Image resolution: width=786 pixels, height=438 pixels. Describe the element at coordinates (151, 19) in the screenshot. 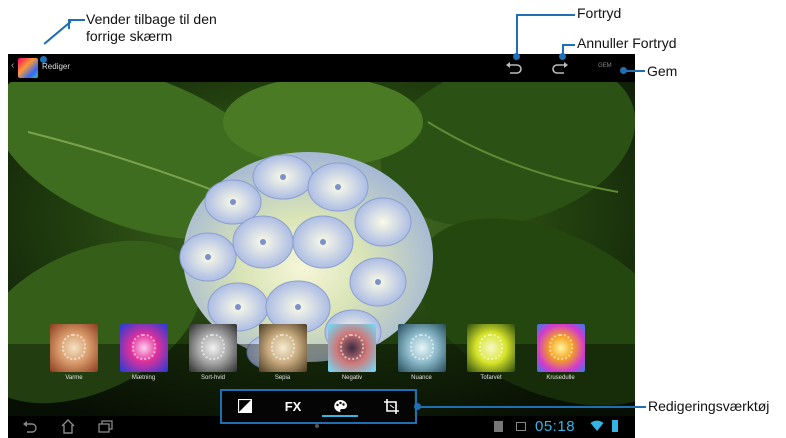

I see `callout-back-line1: Vender tilbage til den` at that location.